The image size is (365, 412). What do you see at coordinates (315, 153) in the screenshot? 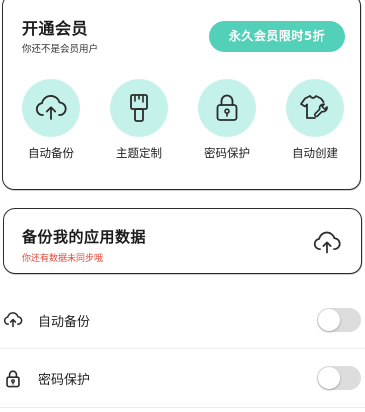
I see `feature-label: 自动创建` at bounding box center [315, 153].